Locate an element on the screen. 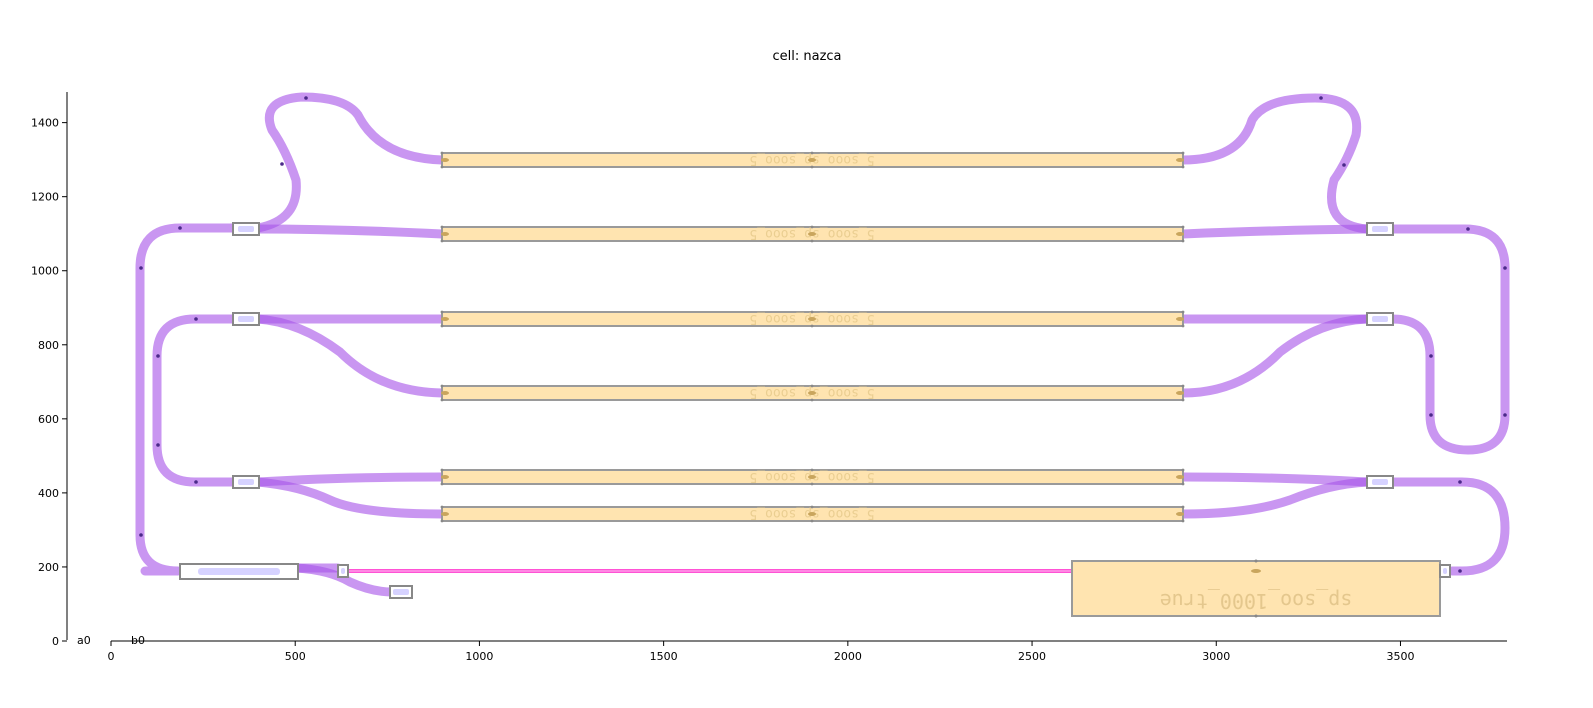 This screenshot has height=708, width=1593. waveguide-right-row4 is located at coordinates (1275, 356).